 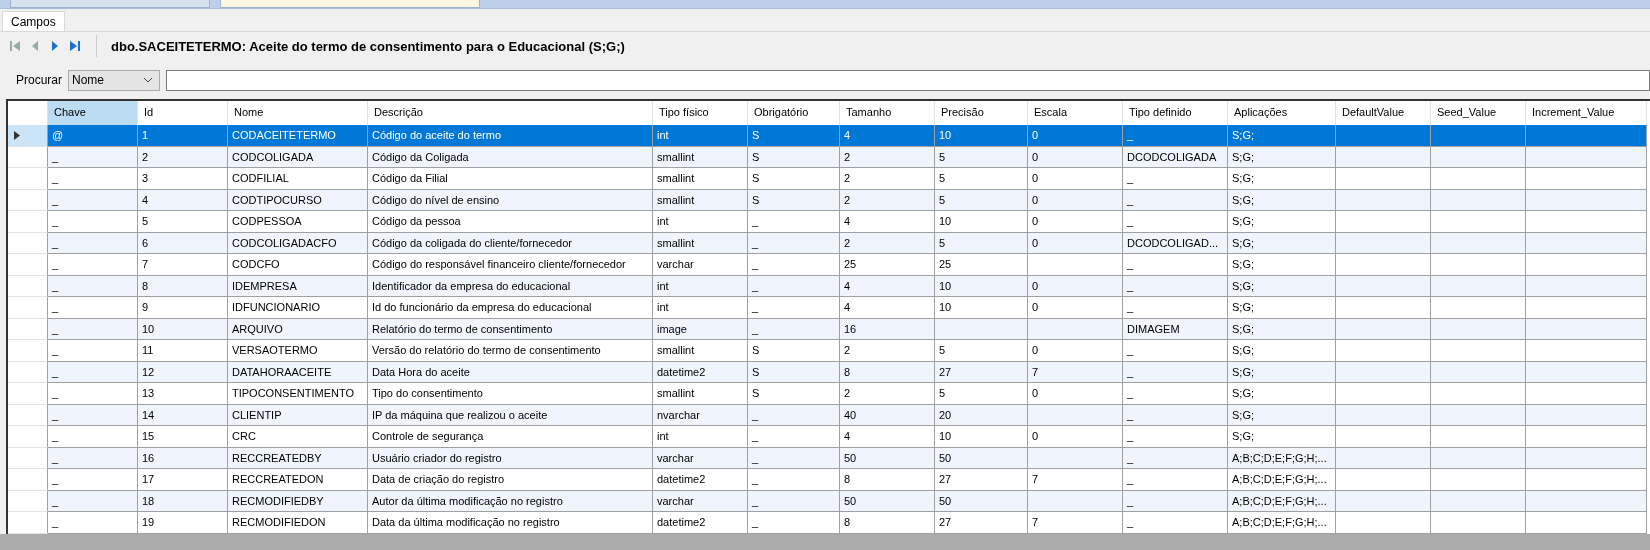 What do you see at coordinates (298, 286) in the screenshot?
I see `table-cell: IDEMPRESA` at bounding box center [298, 286].